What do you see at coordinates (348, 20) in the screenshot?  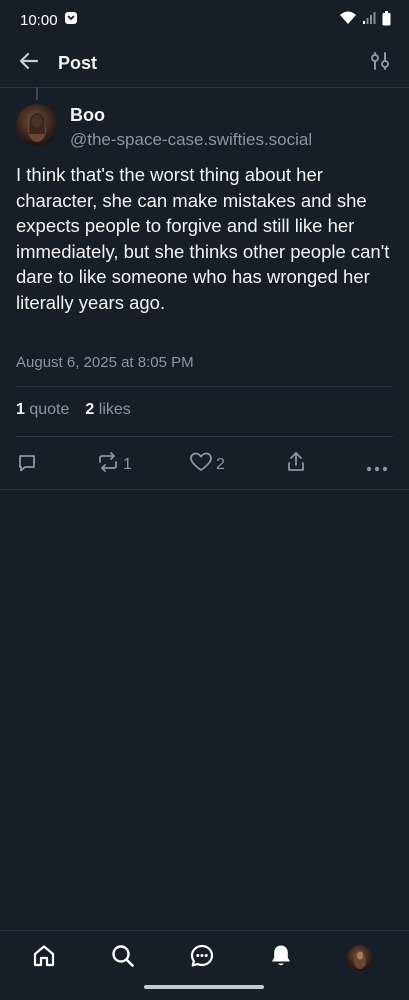 I see `wifi-icon` at bounding box center [348, 20].